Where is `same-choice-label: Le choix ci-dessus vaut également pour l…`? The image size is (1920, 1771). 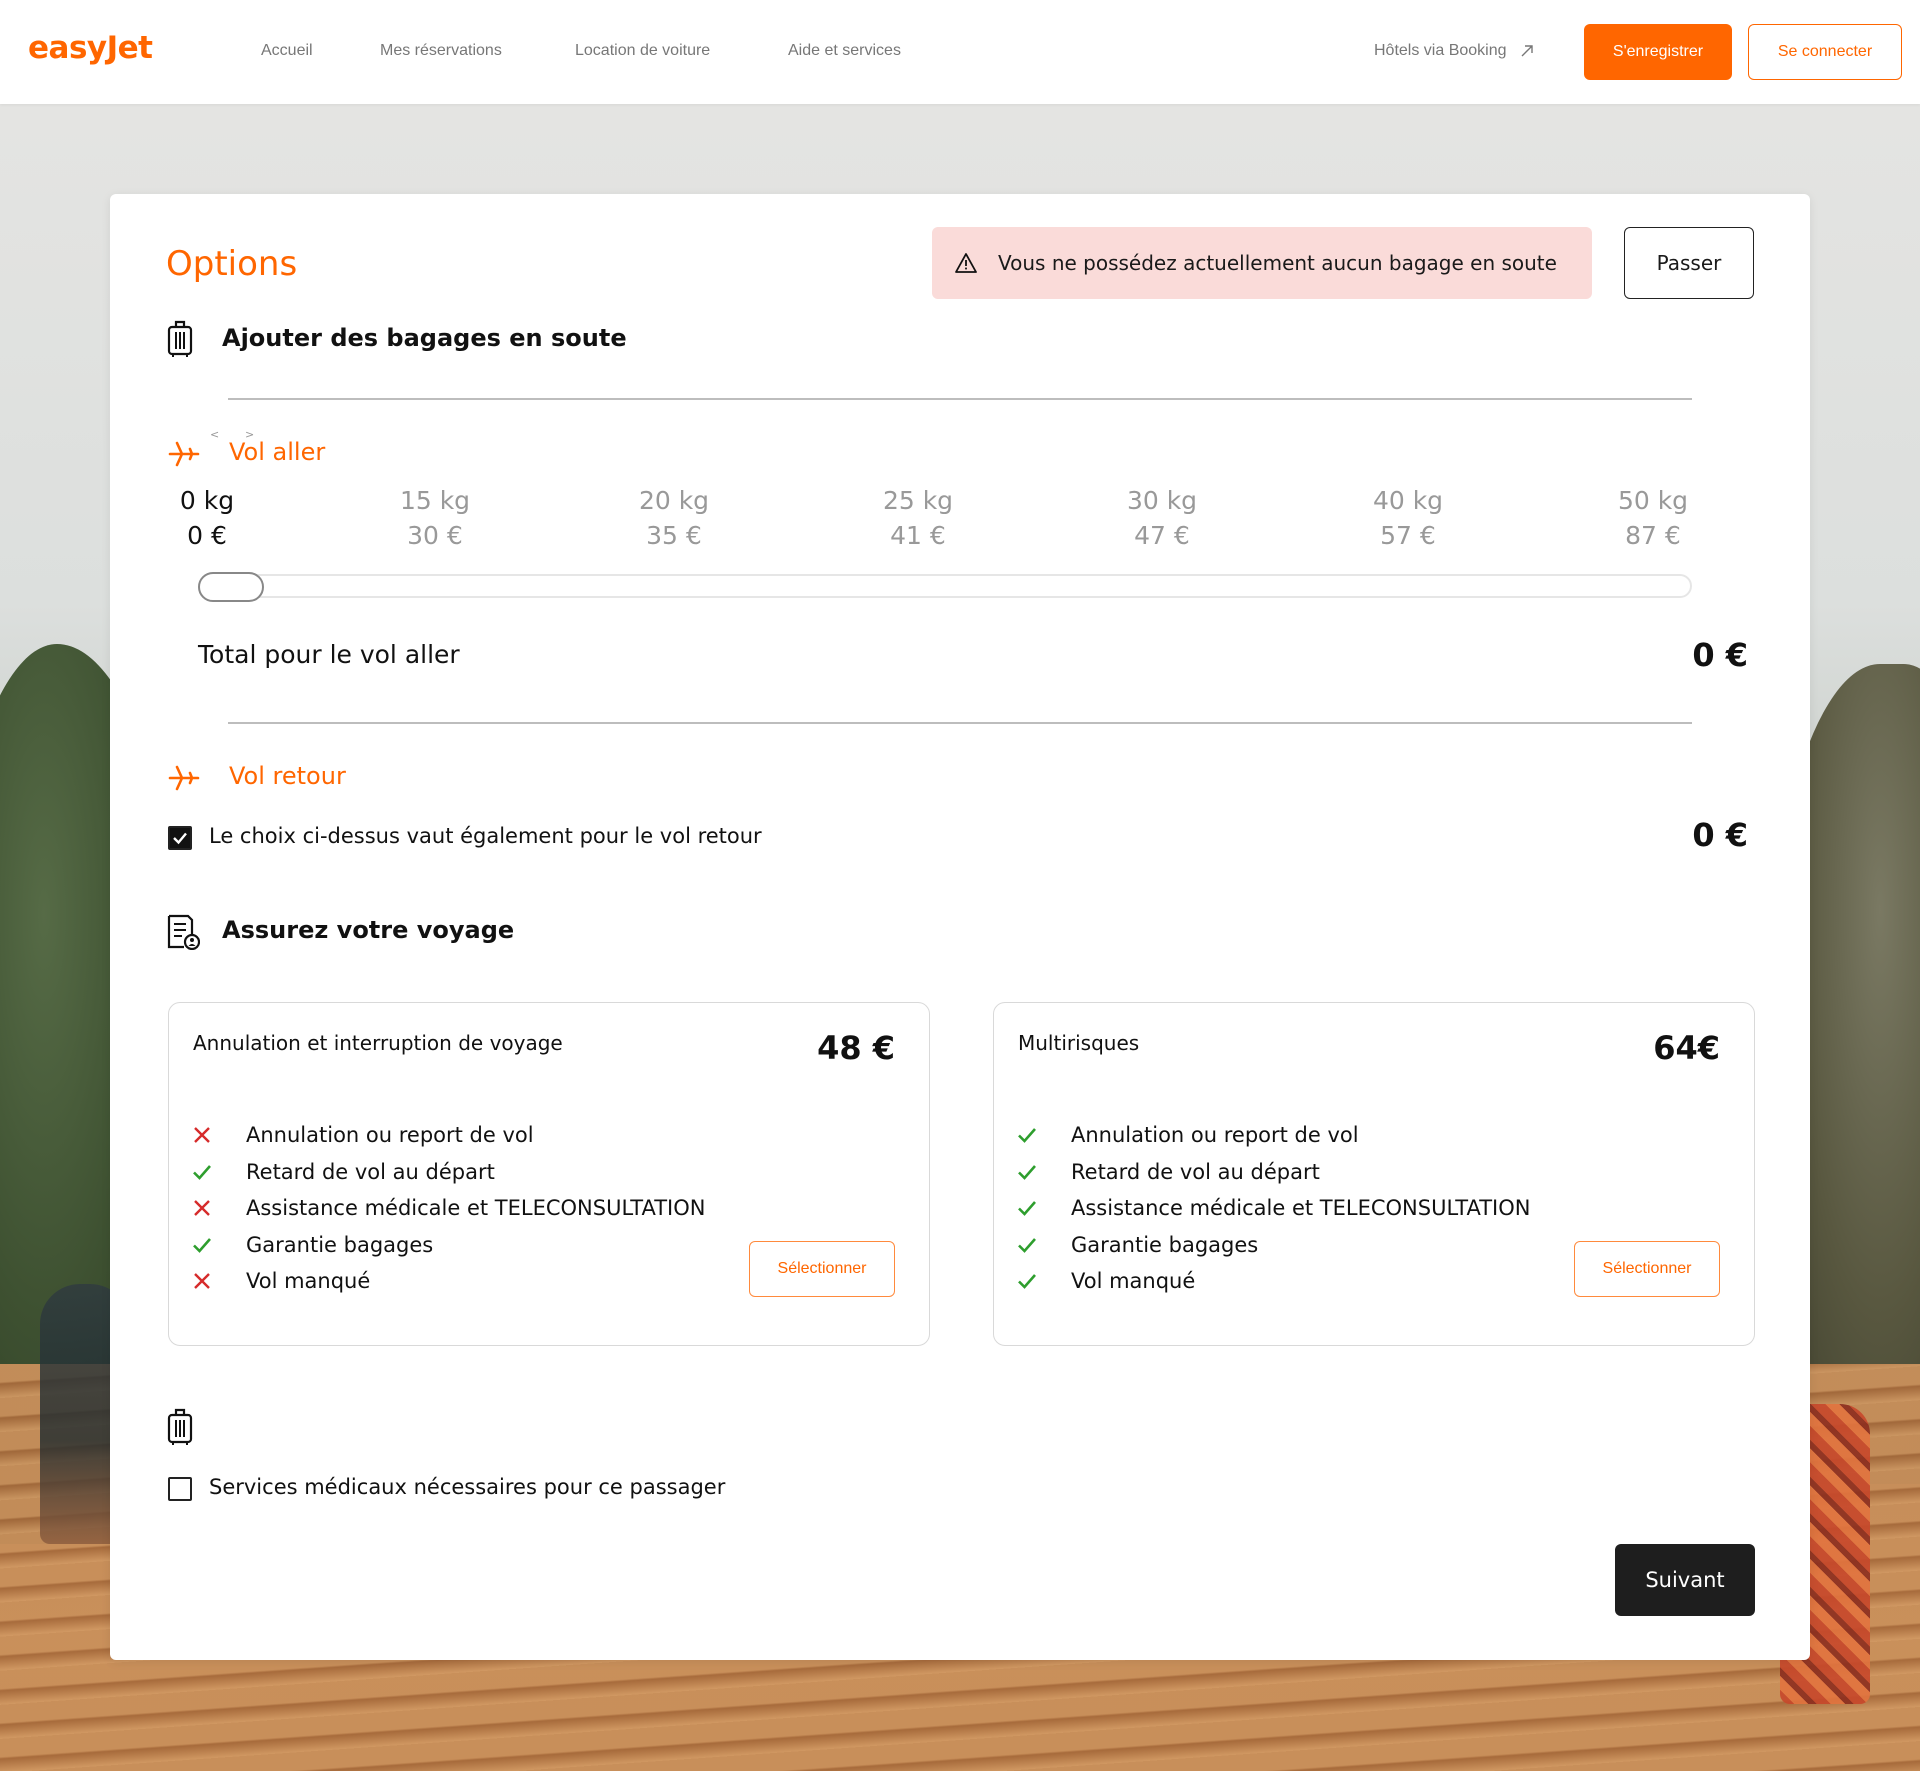 same-choice-label: Le choix ci-dessus vaut également pour l… is located at coordinates (485, 836).